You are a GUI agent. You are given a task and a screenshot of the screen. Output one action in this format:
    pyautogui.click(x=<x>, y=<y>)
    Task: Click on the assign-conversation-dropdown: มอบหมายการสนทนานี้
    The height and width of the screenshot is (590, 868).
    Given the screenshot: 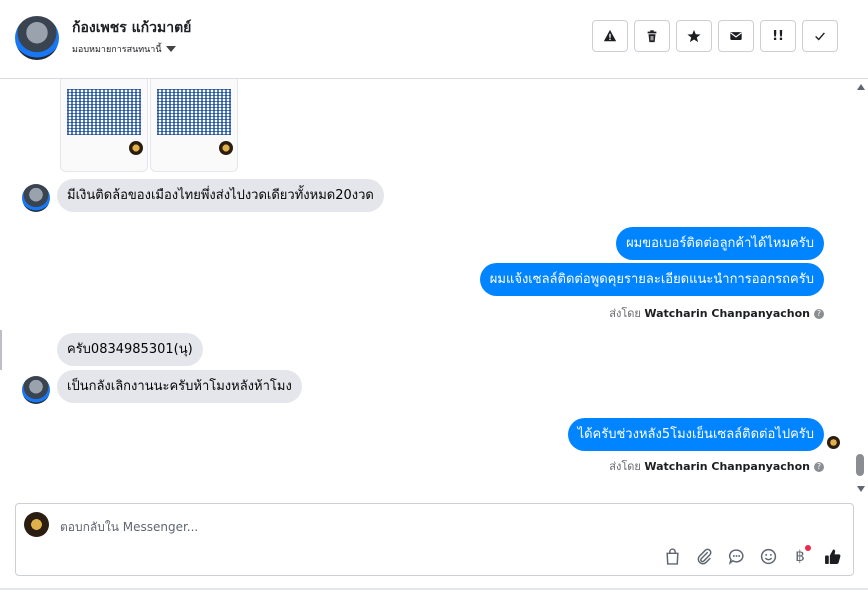 What is the action you would take?
    pyautogui.click(x=124, y=49)
    